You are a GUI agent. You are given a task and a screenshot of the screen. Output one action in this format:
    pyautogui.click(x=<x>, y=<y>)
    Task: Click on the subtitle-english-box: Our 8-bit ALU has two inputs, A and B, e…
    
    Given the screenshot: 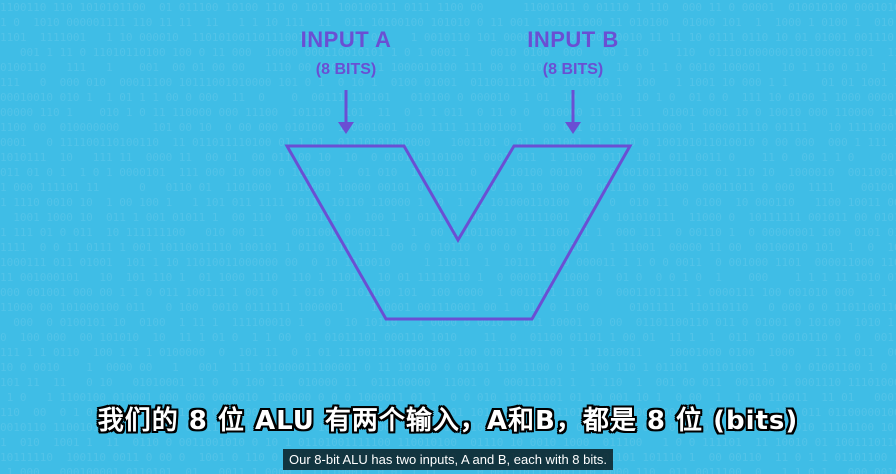 What is the action you would take?
    pyautogui.click(x=448, y=459)
    